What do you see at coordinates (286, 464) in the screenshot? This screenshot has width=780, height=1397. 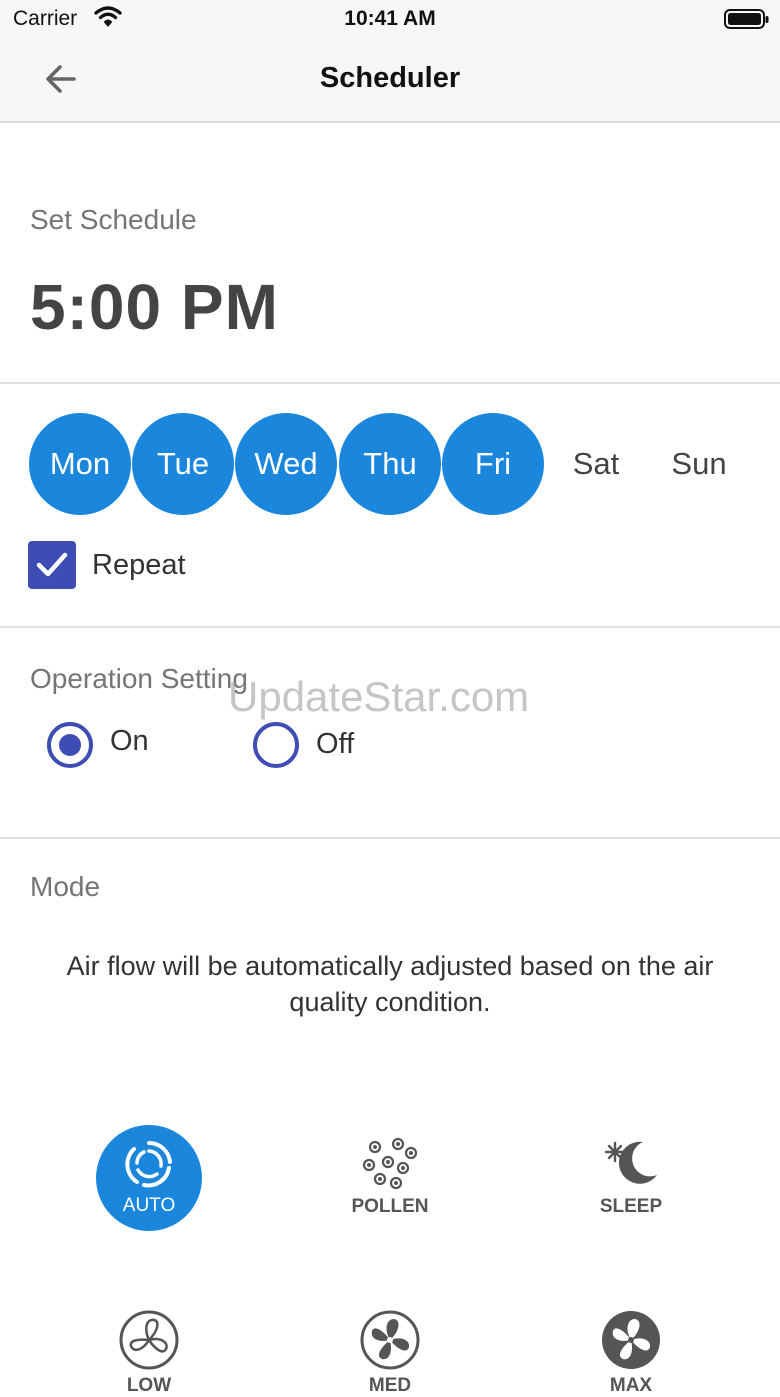 I see `day-wed: Wed` at bounding box center [286, 464].